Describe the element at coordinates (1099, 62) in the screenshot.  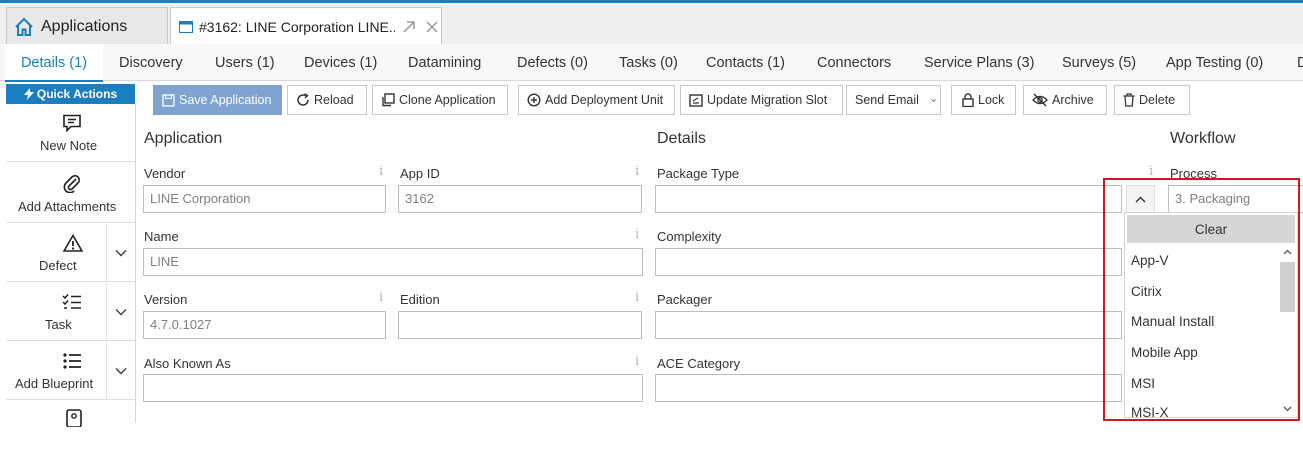
I see `tab-surveys: Surveys (5)` at that location.